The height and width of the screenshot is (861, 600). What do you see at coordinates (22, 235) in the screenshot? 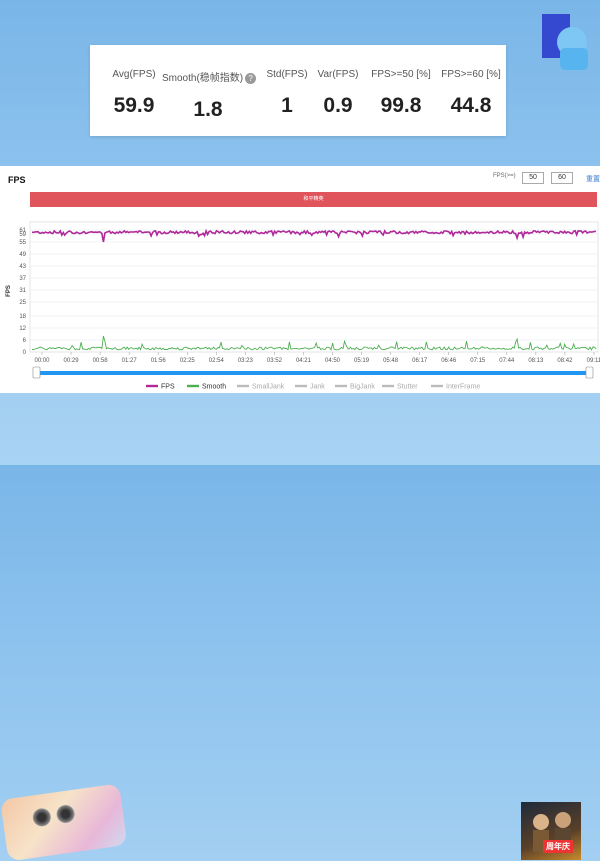
I see `y-tick-label: 59` at bounding box center [22, 235].